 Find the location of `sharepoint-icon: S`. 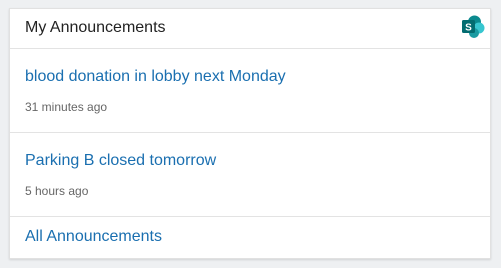

sharepoint-icon: S is located at coordinates (473, 26).